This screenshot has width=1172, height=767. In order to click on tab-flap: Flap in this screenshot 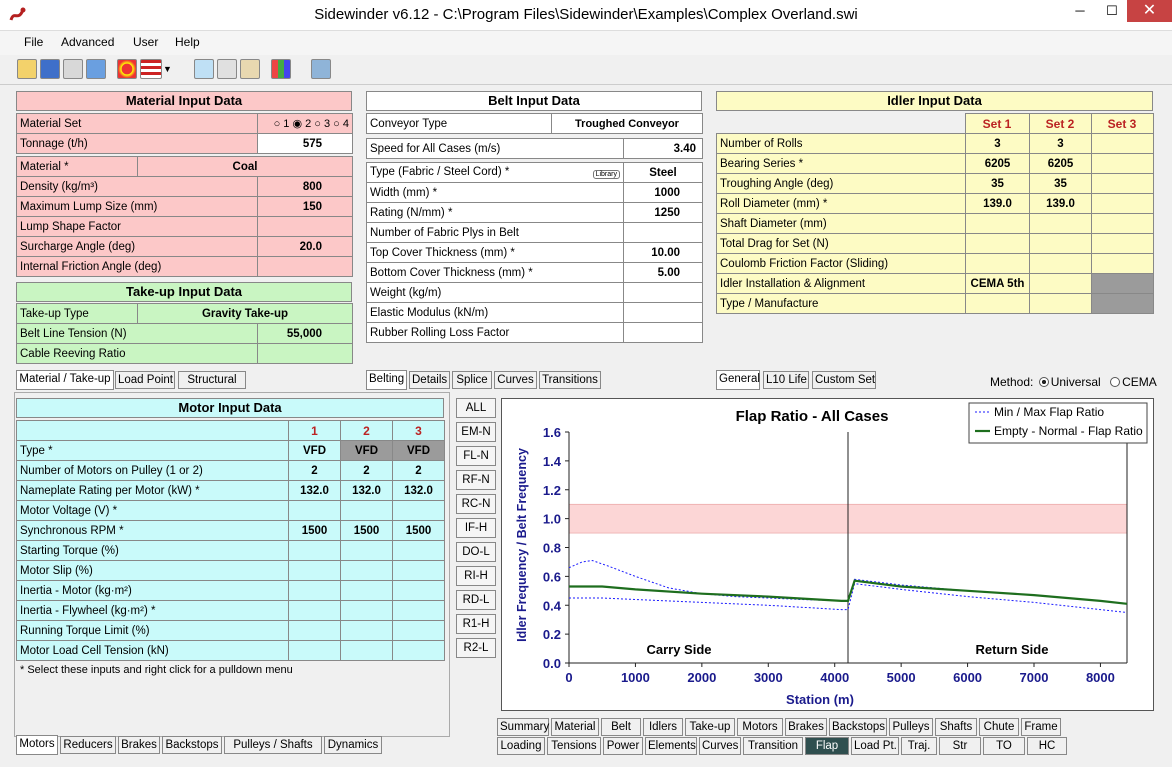, I will do `click(827, 746)`.